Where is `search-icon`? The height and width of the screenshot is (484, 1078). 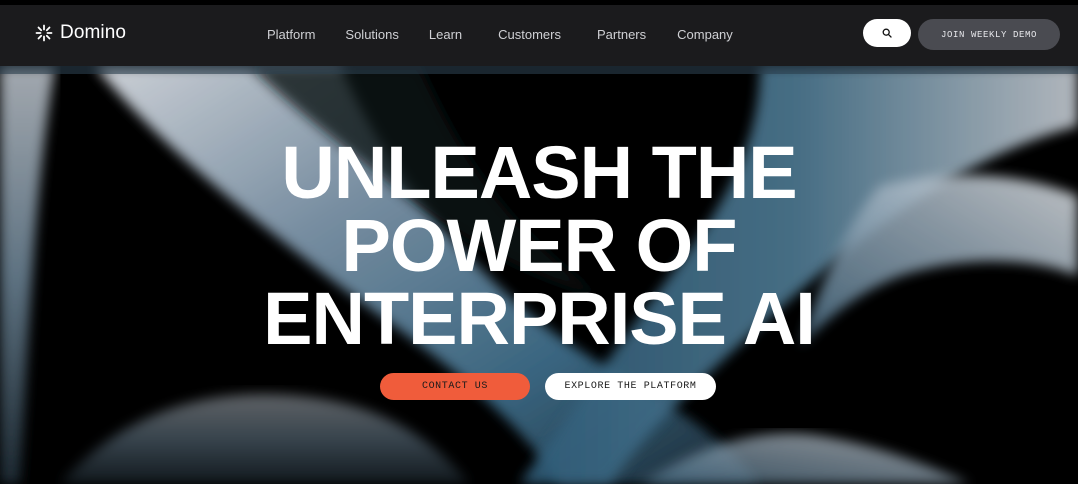
search-icon is located at coordinates (887, 33).